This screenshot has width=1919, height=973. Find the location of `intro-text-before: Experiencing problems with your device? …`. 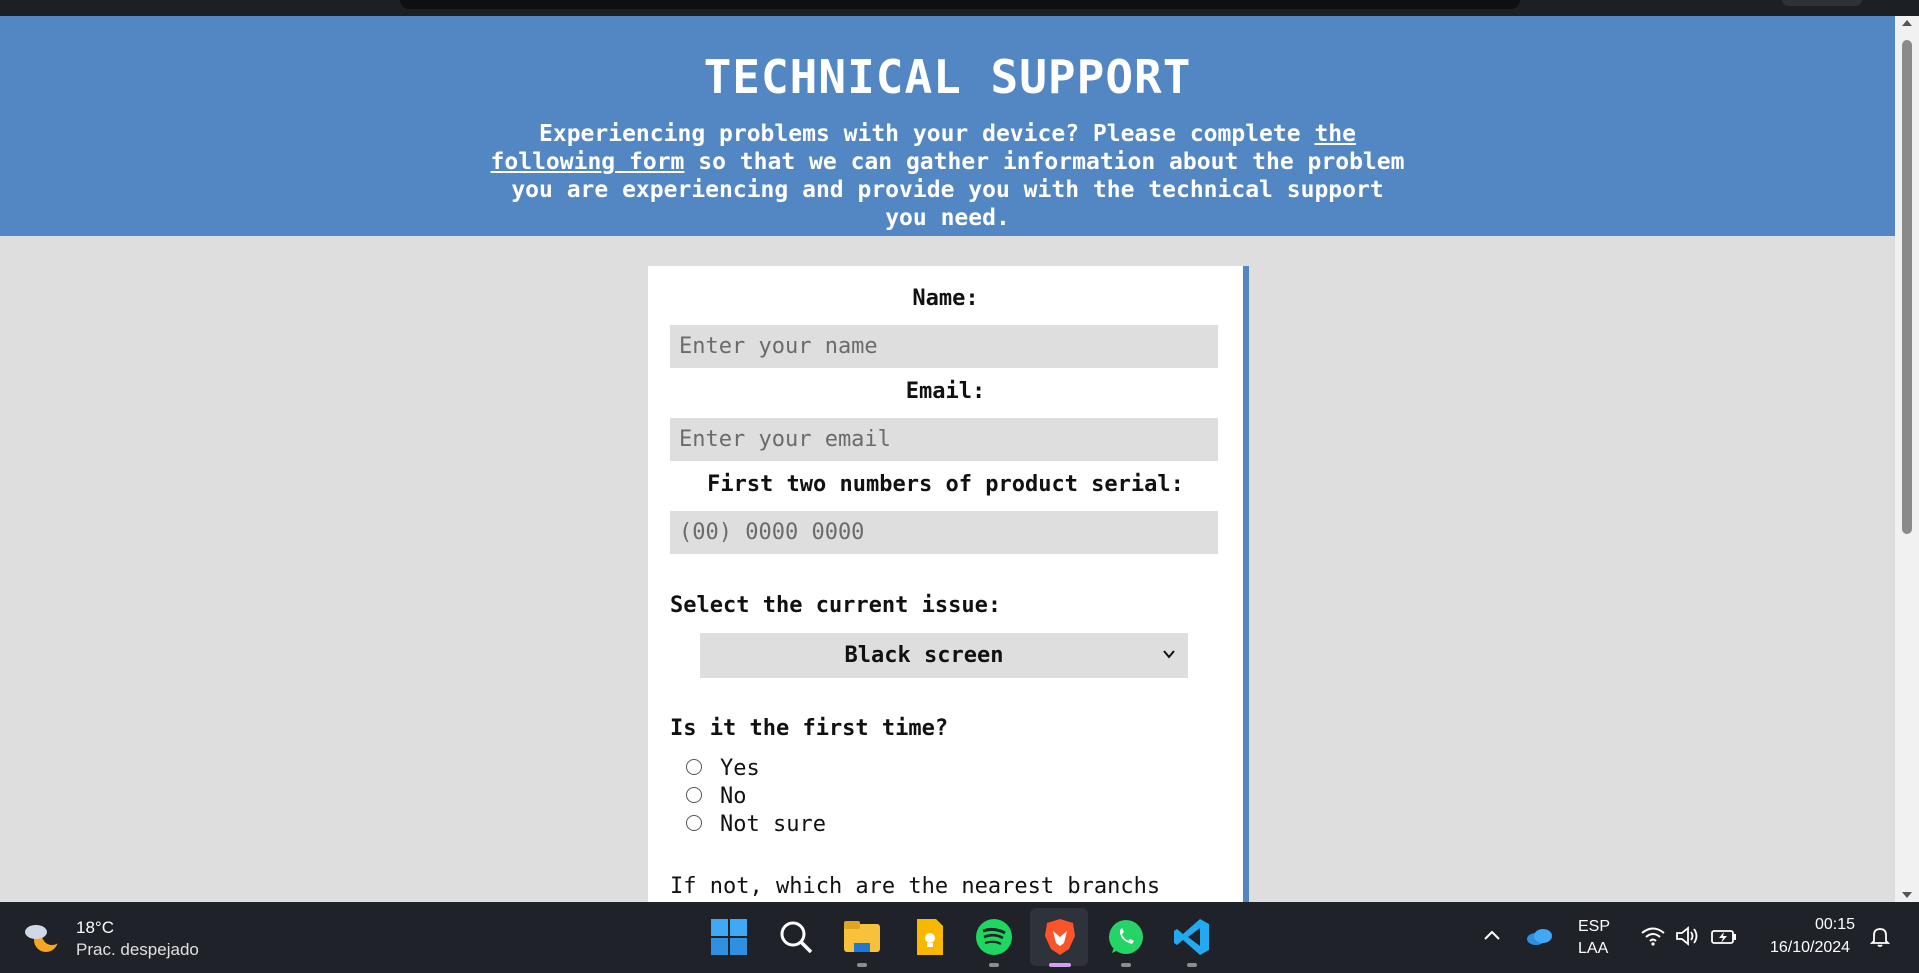

intro-text-before: Experiencing problems with your device? … is located at coordinates (927, 134).